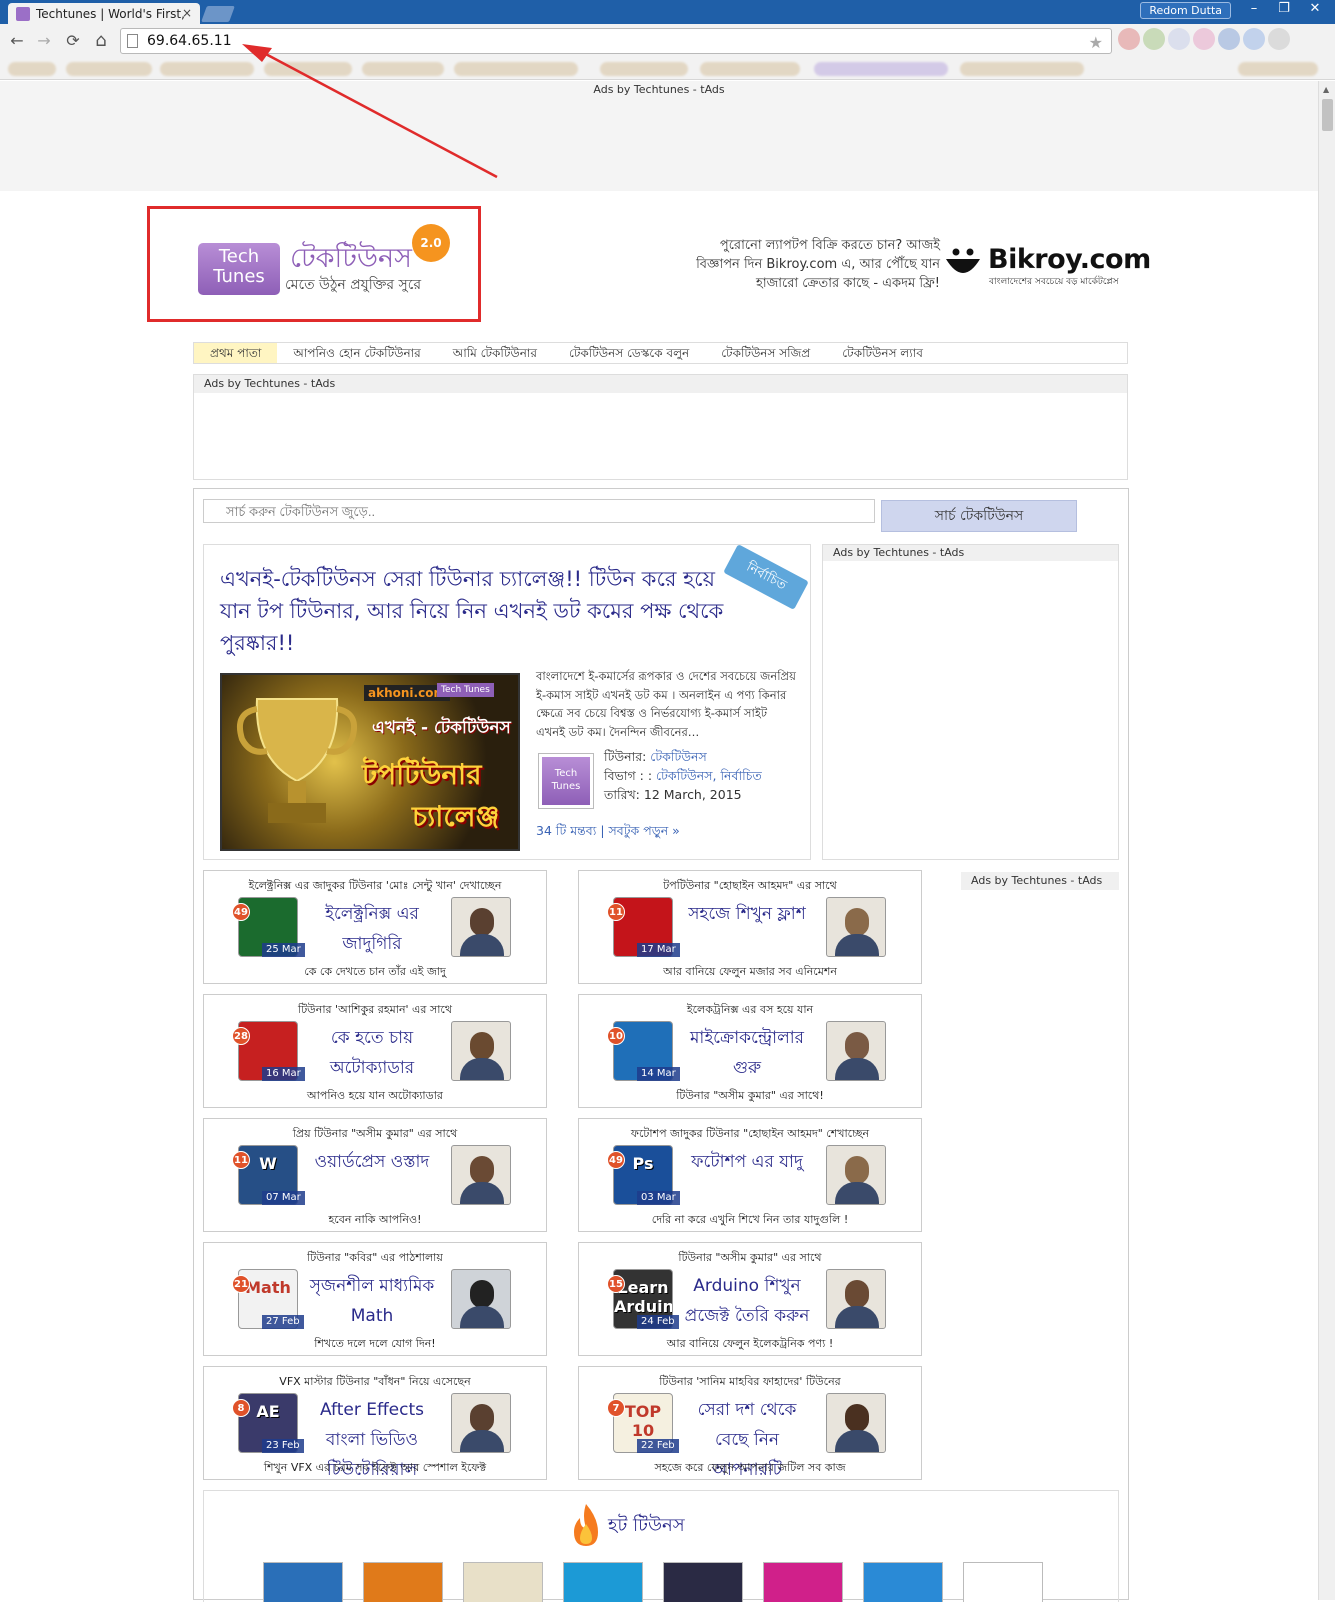 The width and height of the screenshot is (1335, 1602). What do you see at coordinates (709, 775) in the screenshot?
I see `meta-category-link: টেকটিউনস, নির্বাচিত` at bounding box center [709, 775].